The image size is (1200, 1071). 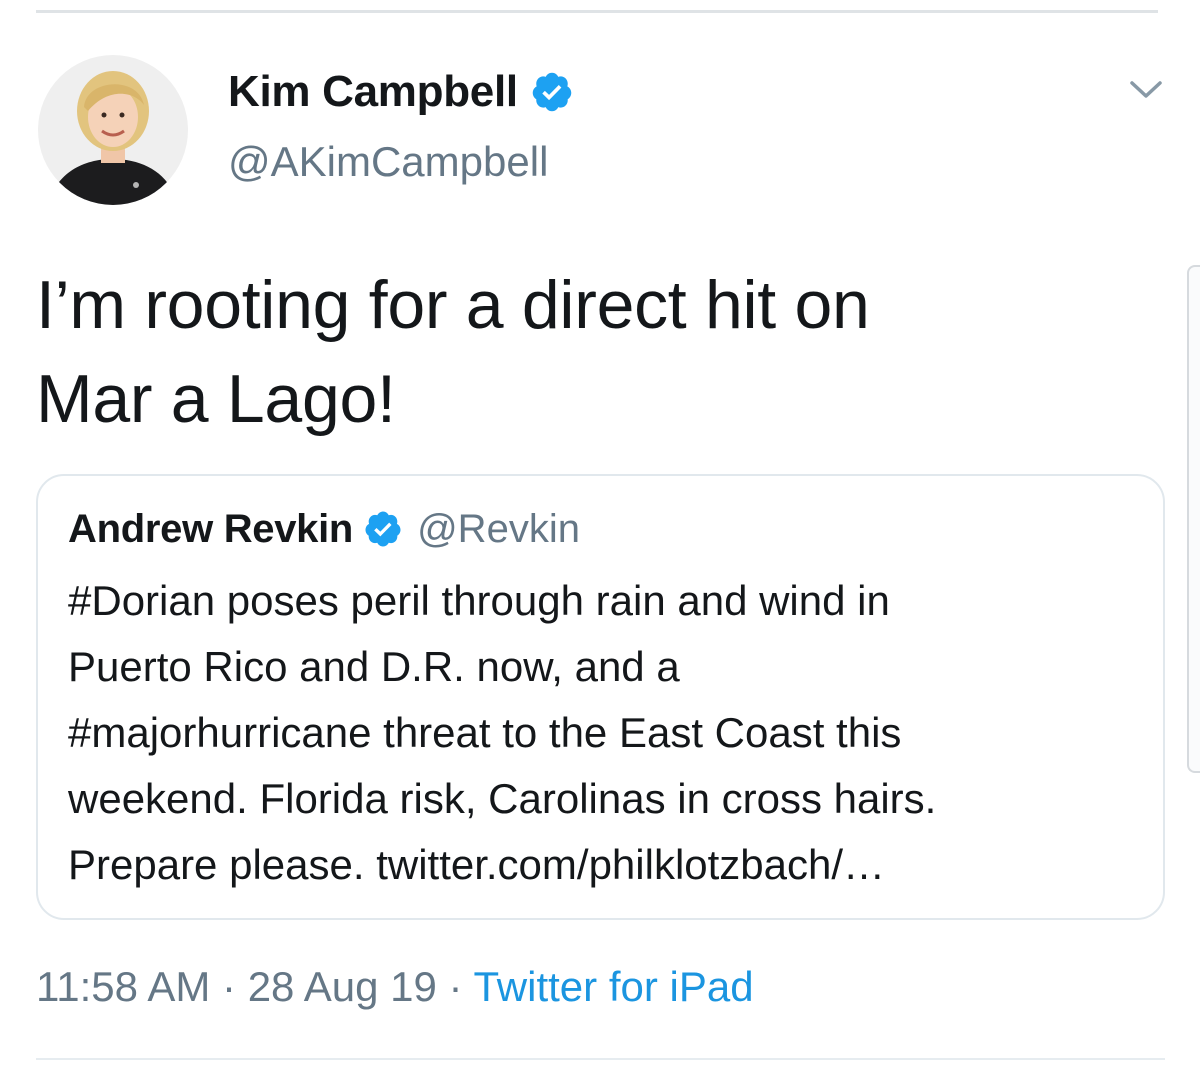 What do you see at coordinates (113, 130) in the screenshot?
I see `avatar` at bounding box center [113, 130].